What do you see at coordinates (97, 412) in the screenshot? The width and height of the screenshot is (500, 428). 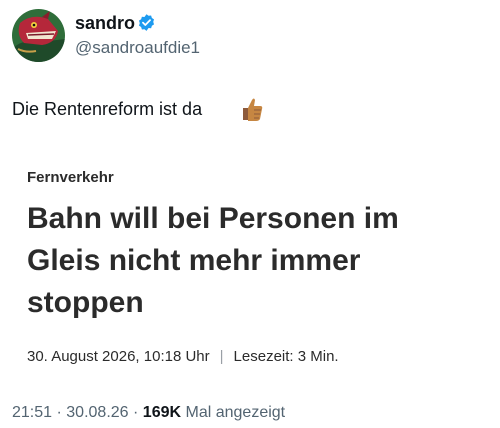 I see `tweet-date: 30.08.26` at bounding box center [97, 412].